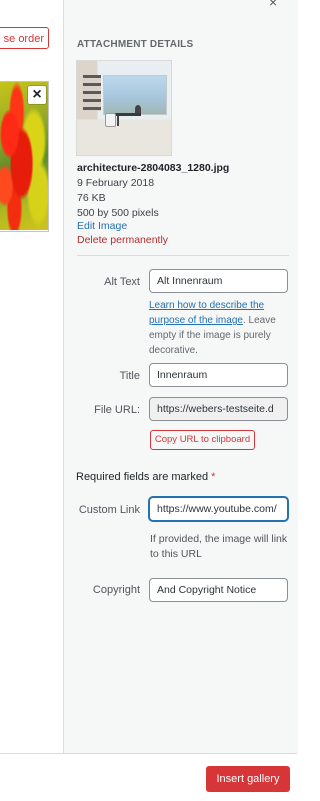  Describe the element at coordinates (24, 156) in the screenshot. I see `flower-image` at that location.